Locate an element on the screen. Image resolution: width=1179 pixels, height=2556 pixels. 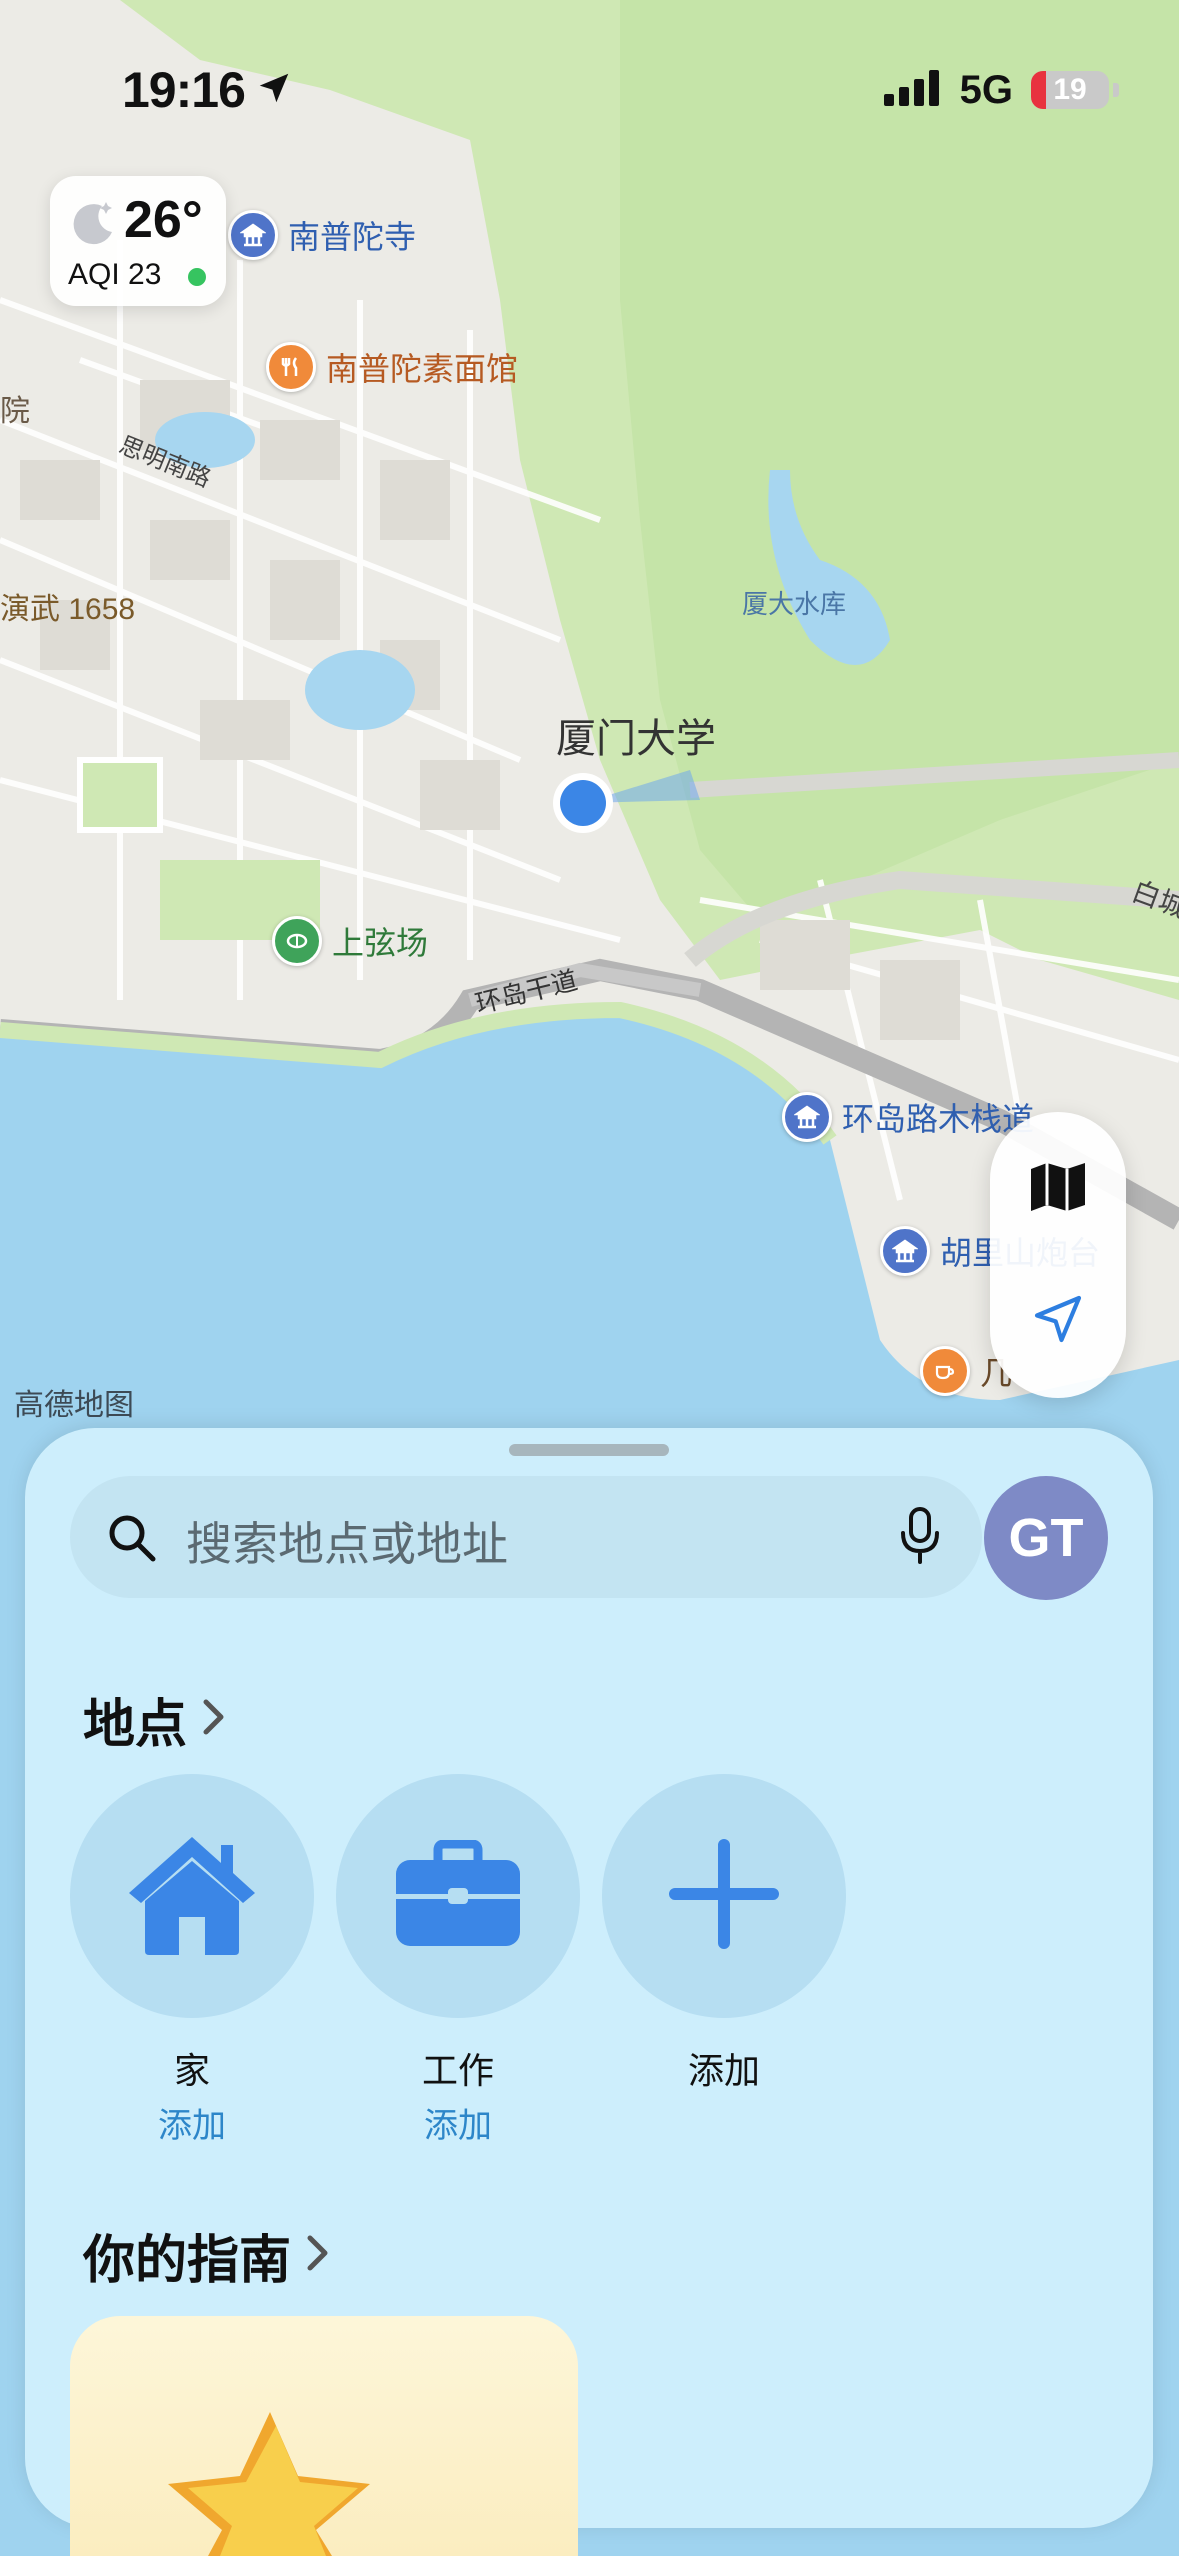
guides-header: 你的指南 is located at coordinates (207, 2255).